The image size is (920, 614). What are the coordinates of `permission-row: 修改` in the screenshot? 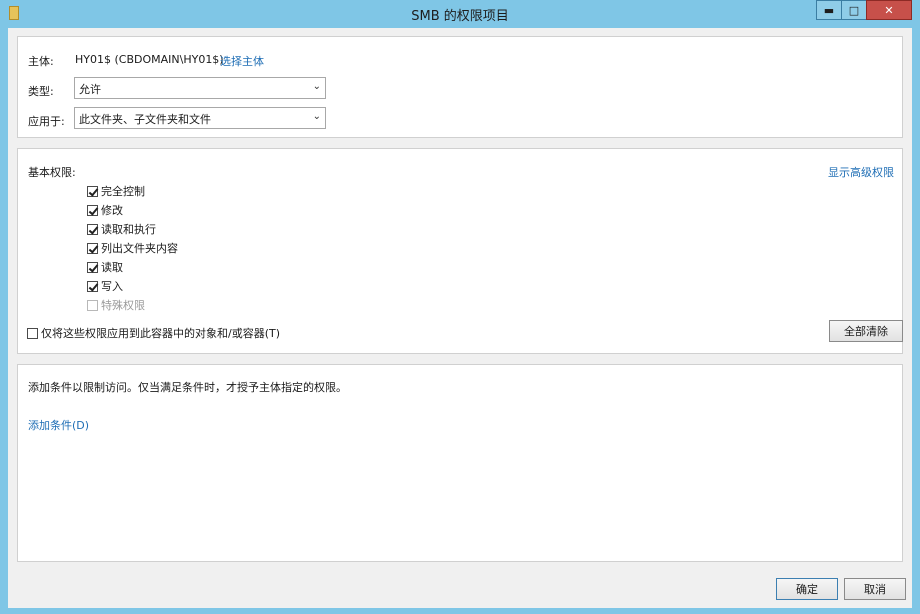 It's located at (105, 210).